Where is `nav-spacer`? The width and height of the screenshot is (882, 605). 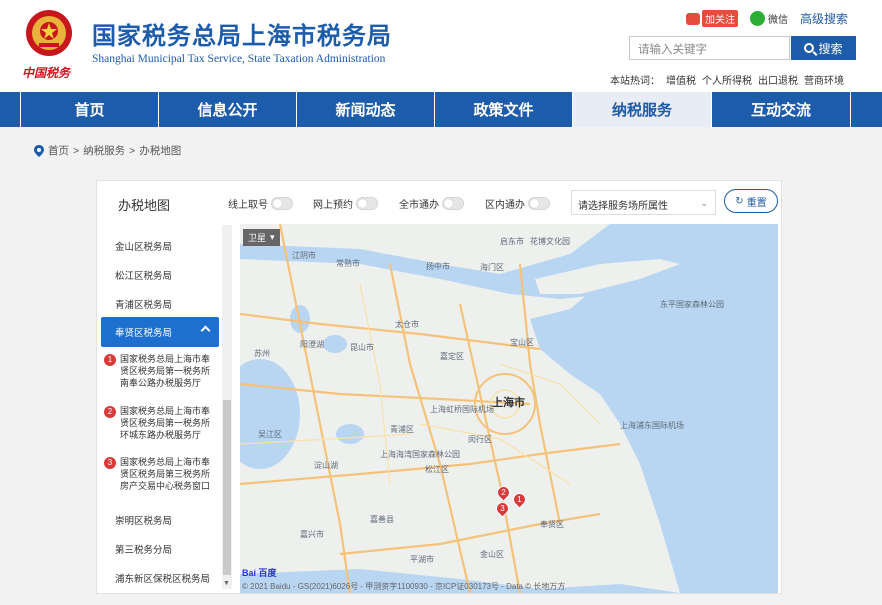 nav-spacer is located at coordinates (10, 109).